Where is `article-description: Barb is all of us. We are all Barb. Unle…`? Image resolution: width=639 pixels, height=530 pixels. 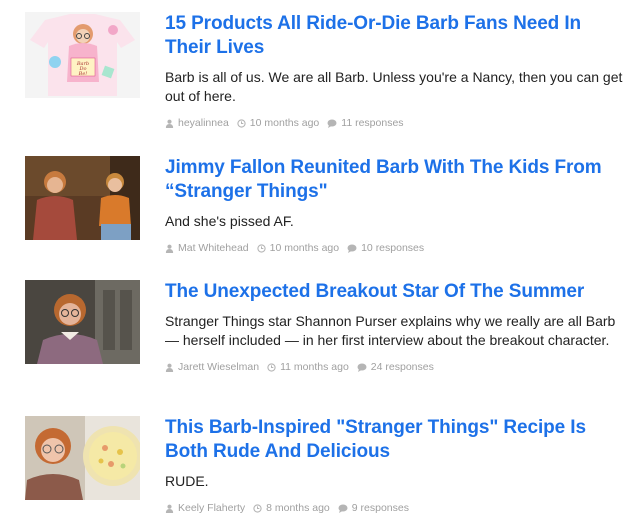 article-description: Barb is all of us. We are all Barb. Unle… is located at coordinates (394, 86).